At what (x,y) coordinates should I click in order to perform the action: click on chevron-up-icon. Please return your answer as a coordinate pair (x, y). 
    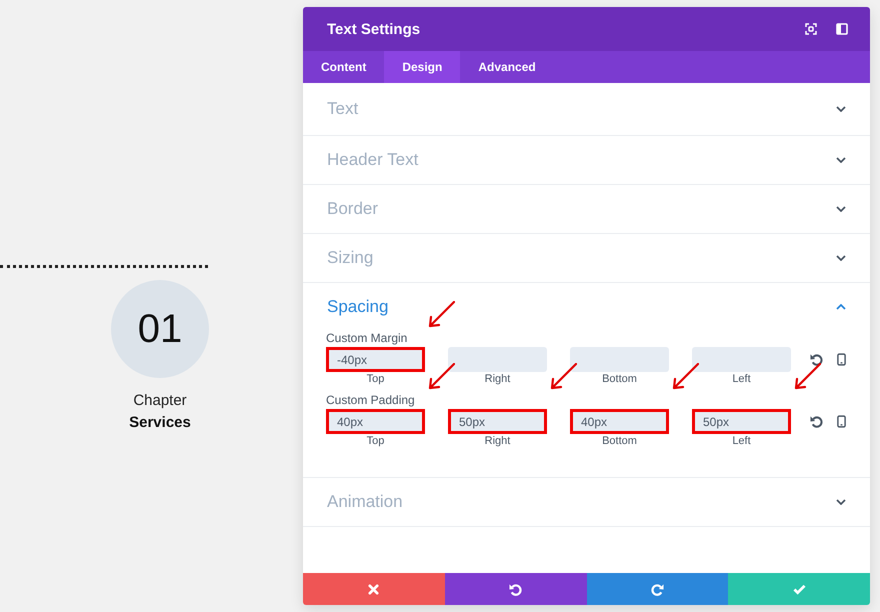
    Looking at the image, I should click on (841, 307).